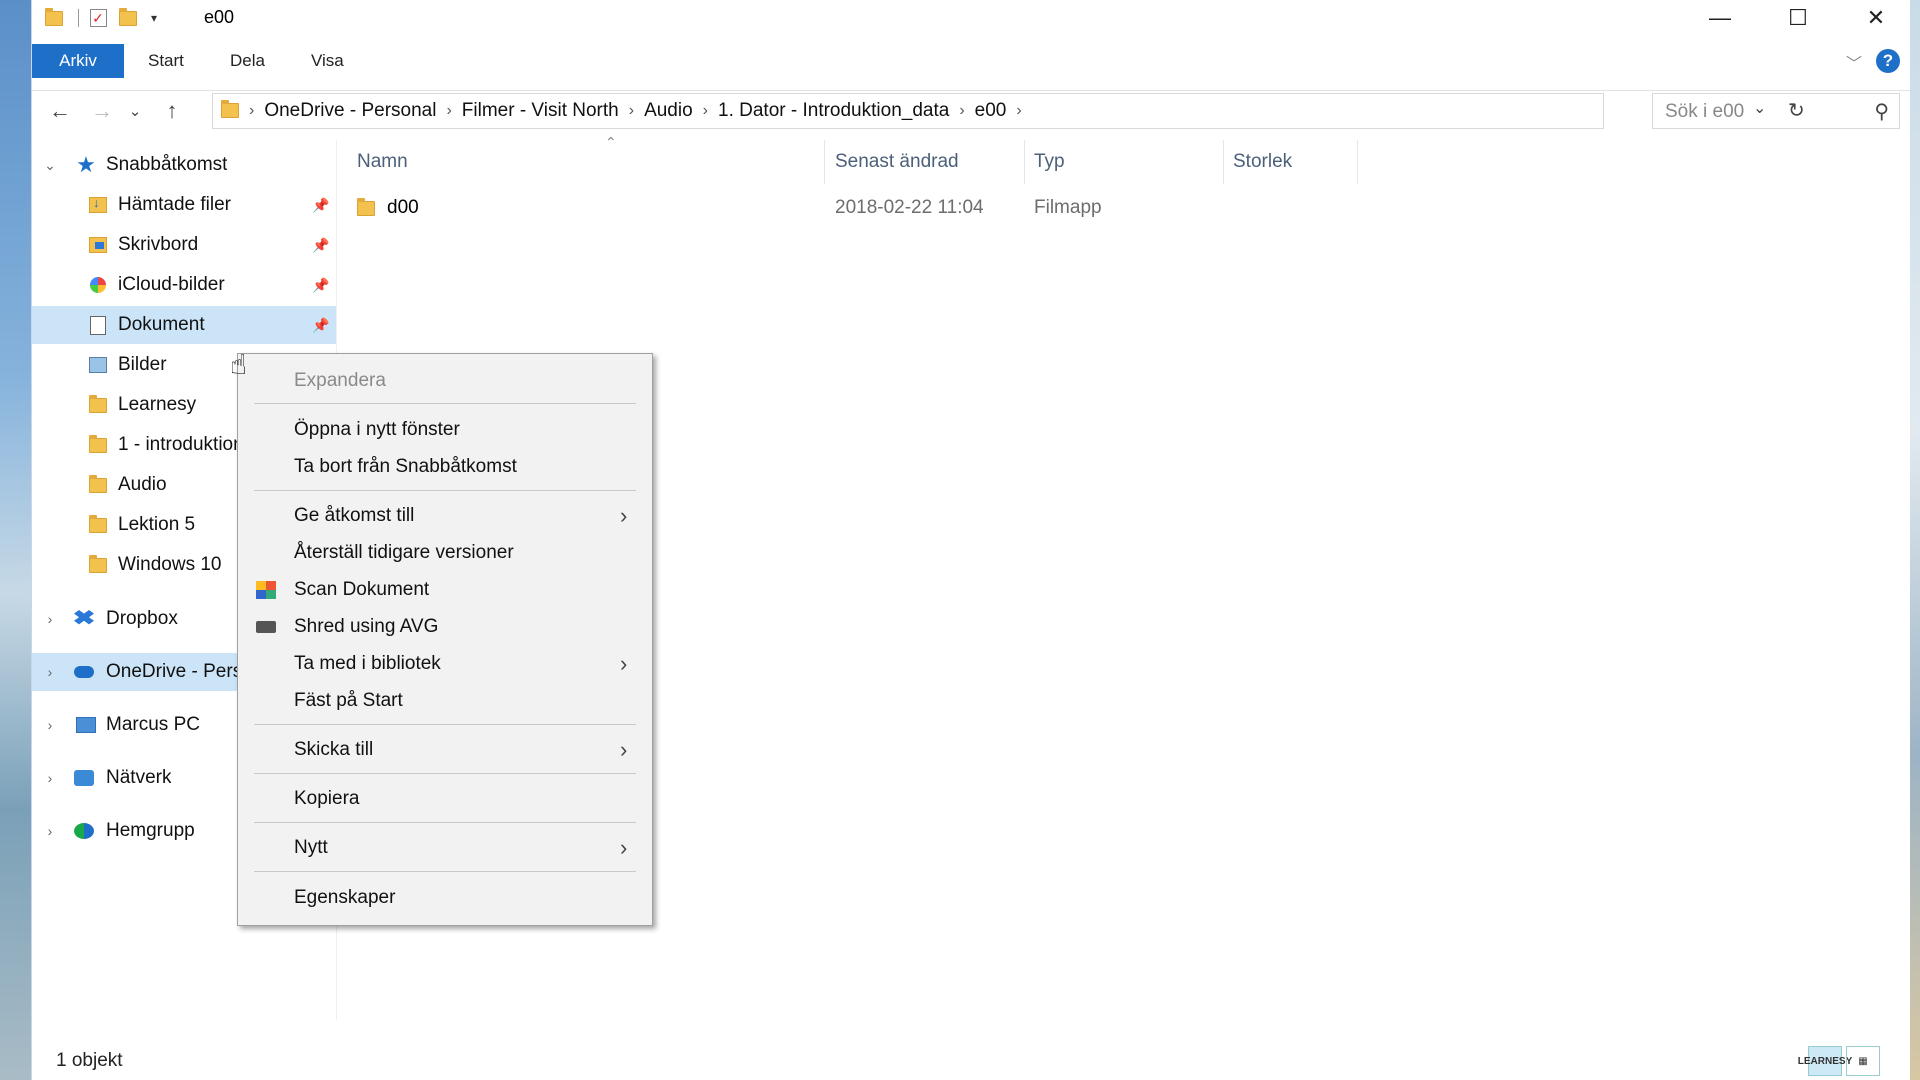 This screenshot has height=1080, width=1920. Describe the element at coordinates (171, 284) in the screenshot. I see `nav-label: iCloud-bilder` at that location.